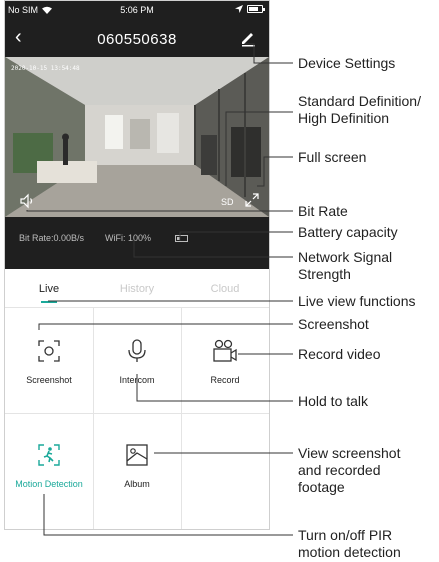 This screenshot has height=562, width=439. Describe the element at coordinates (323, 211) in the screenshot. I see `callout-bit-rate: Bit Rate` at that location.